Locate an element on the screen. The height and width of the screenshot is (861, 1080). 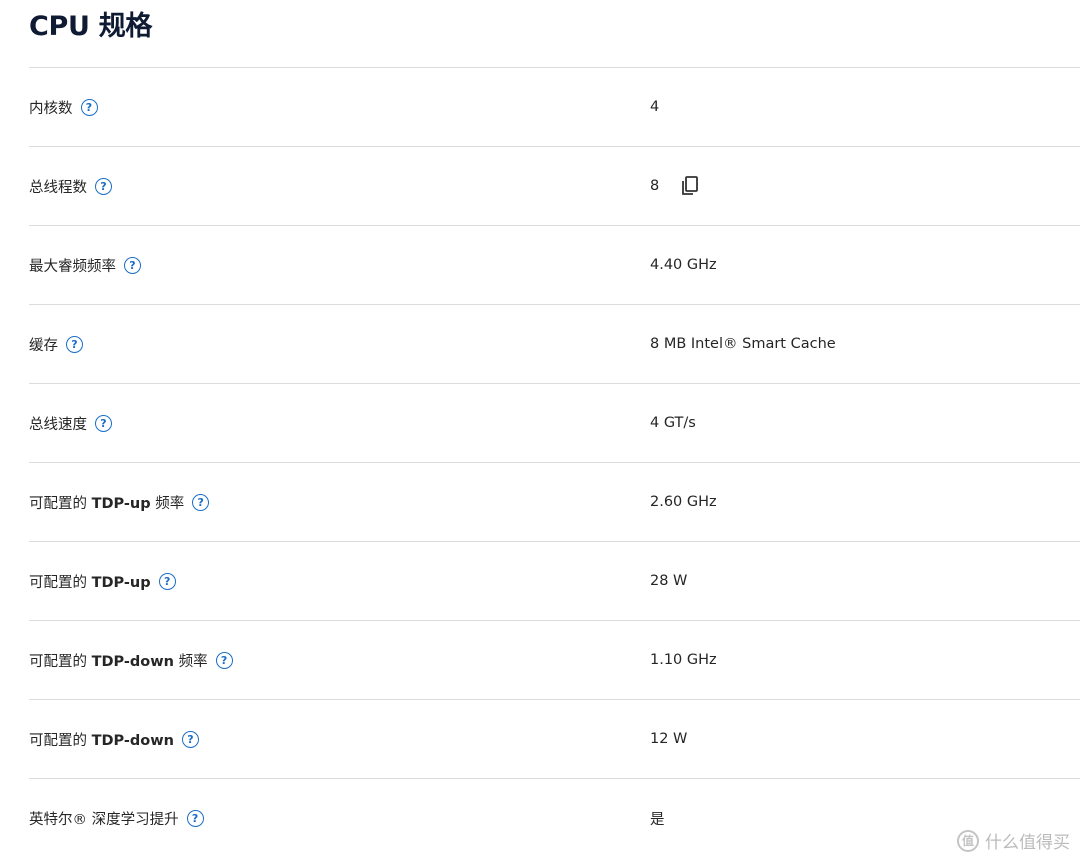
spec-value: 4 GT/s is located at coordinates (673, 423).